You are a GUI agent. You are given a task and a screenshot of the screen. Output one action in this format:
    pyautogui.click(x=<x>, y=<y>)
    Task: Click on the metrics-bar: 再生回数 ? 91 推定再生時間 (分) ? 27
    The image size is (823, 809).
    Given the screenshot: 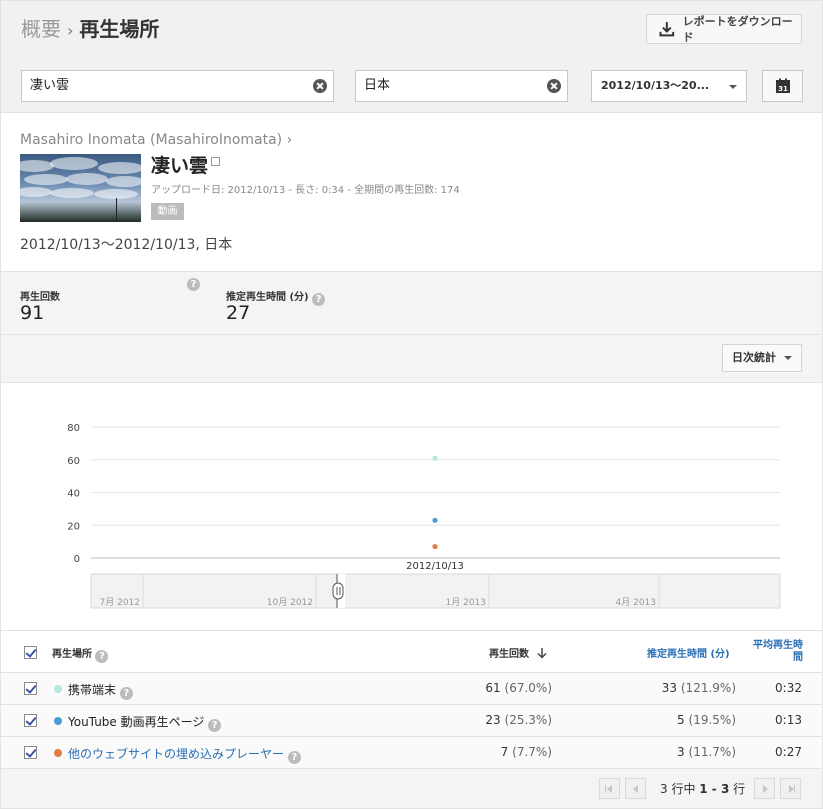 What is the action you would take?
    pyautogui.click(x=411, y=303)
    